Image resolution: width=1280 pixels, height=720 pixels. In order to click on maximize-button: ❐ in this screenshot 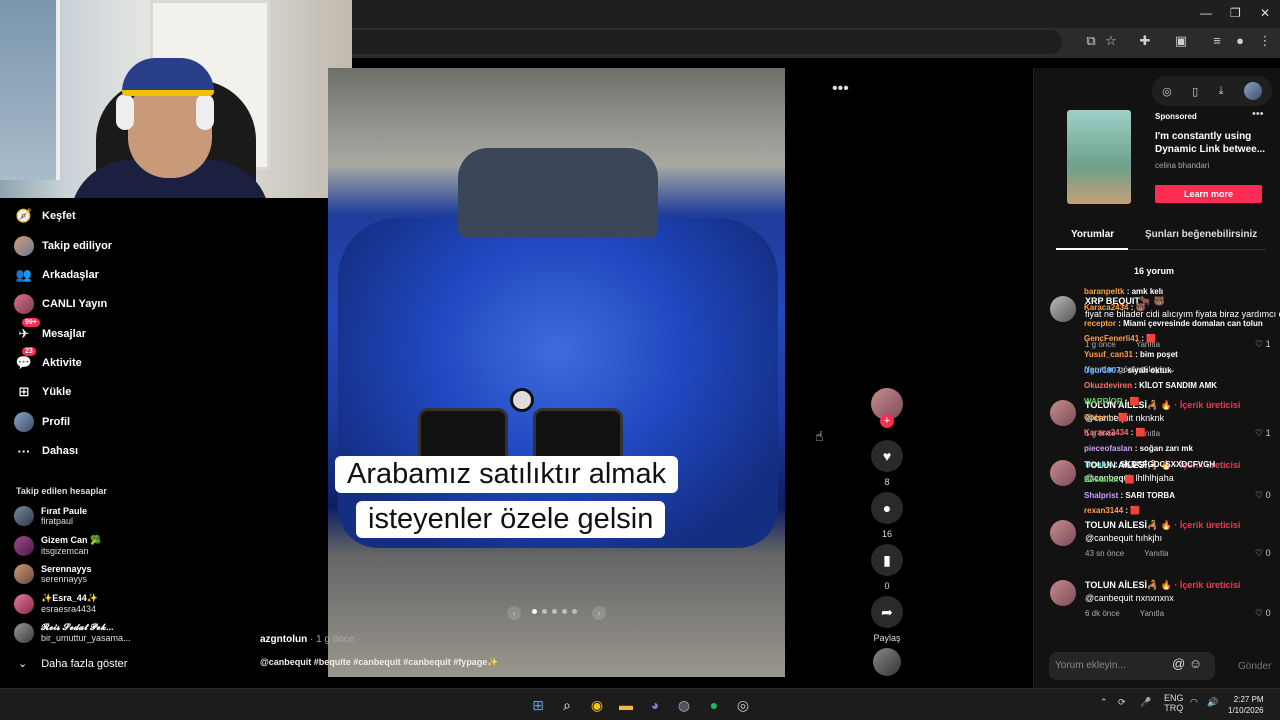, I will do `click(1235, 13)`.